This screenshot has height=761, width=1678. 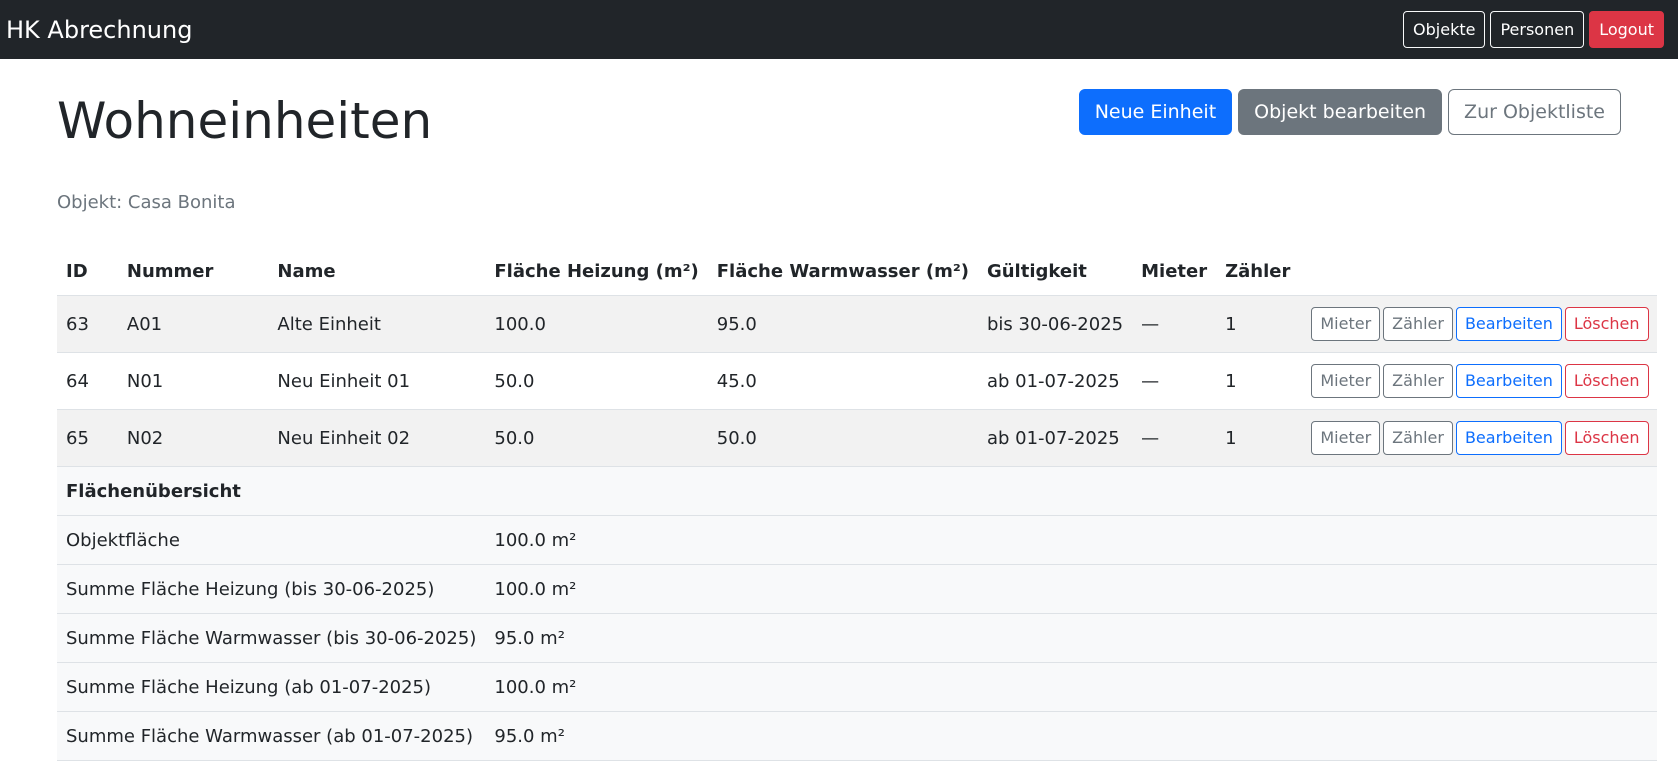 I want to click on cell-name: Neu Einheit 02, so click(x=377, y=438).